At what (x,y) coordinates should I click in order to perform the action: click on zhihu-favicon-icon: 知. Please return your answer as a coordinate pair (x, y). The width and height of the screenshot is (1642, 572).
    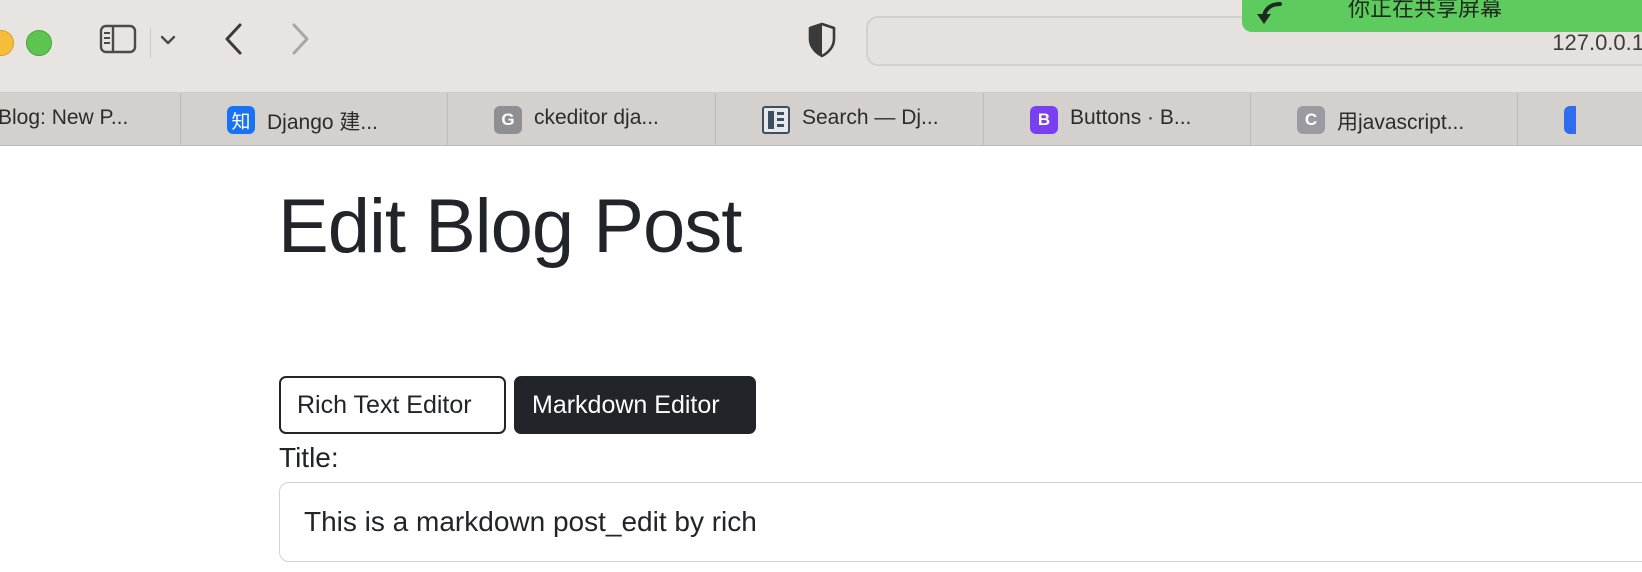
    Looking at the image, I should click on (241, 120).